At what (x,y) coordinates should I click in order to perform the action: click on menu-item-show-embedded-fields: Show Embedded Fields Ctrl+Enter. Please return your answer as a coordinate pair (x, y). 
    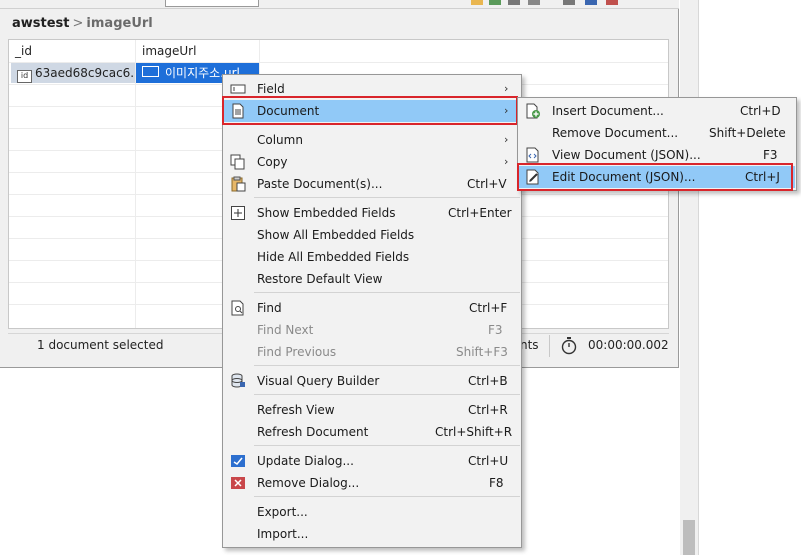
    Looking at the image, I should click on (372, 213).